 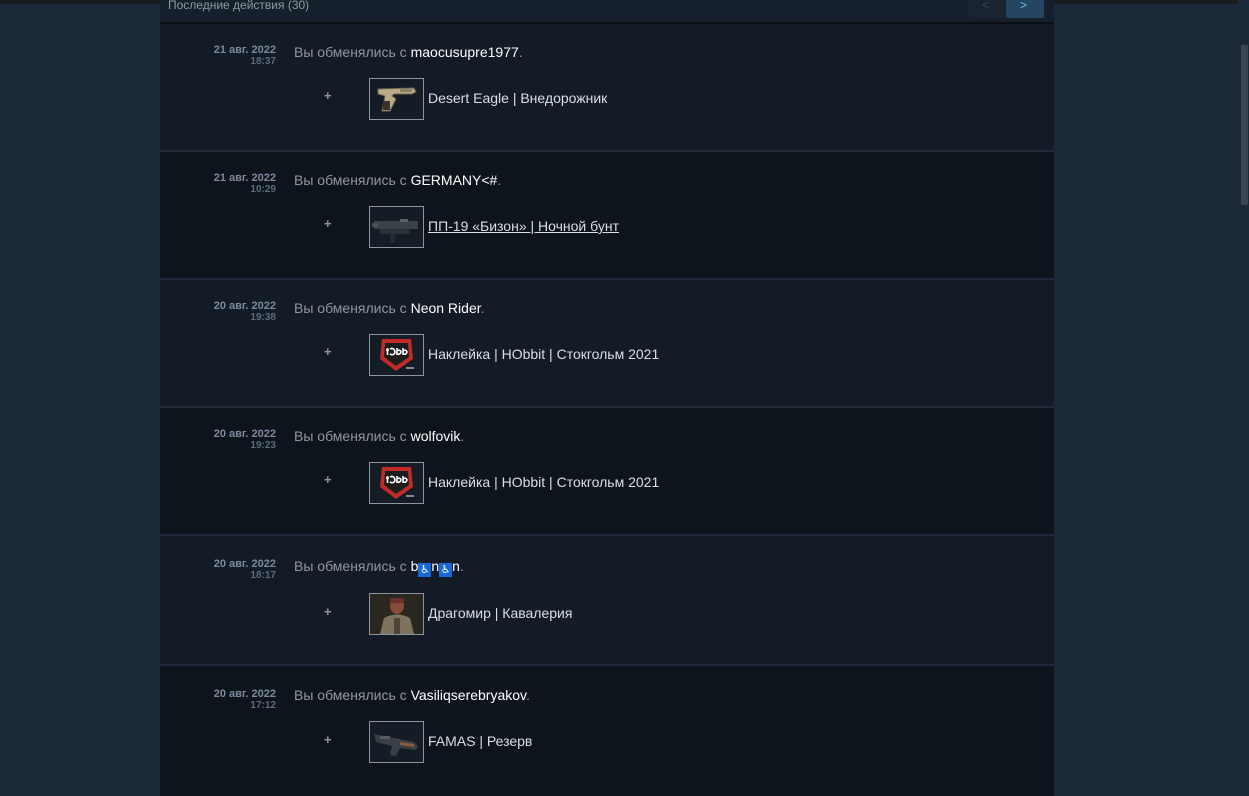 What do you see at coordinates (468, 695) in the screenshot?
I see `trade-partner-link: Vasiliqserebryakov` at bounding box center [468, 695].